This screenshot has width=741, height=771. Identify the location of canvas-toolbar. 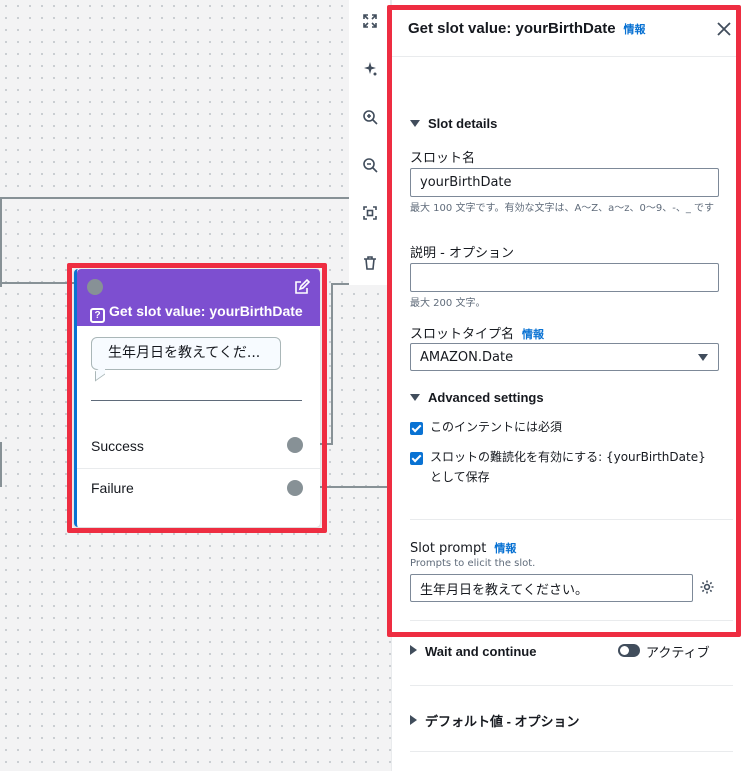
(370, 142).